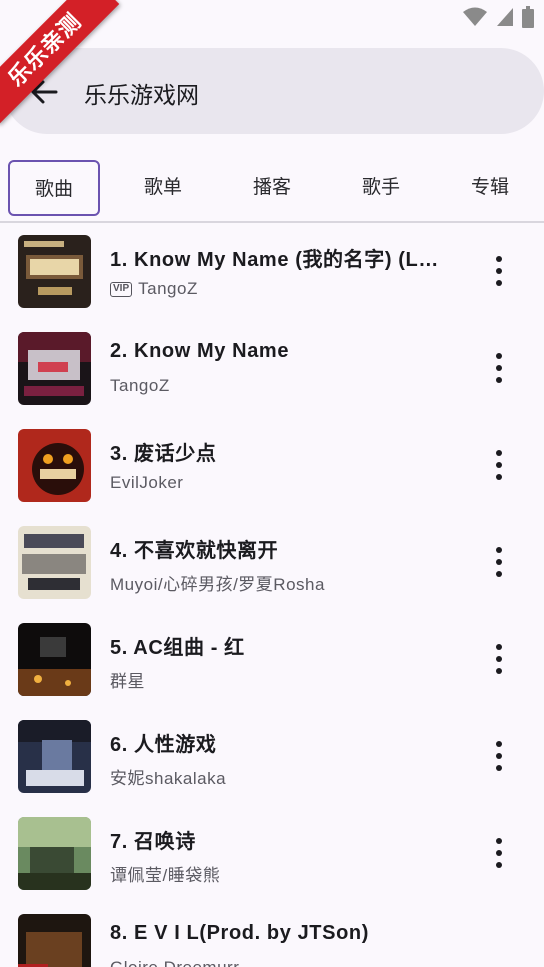 The image size is (544, 967). Describe the element at coordinates (177, 648) in the screenshot. I see `song-title: 5. AC组曲 - 红` at that location.